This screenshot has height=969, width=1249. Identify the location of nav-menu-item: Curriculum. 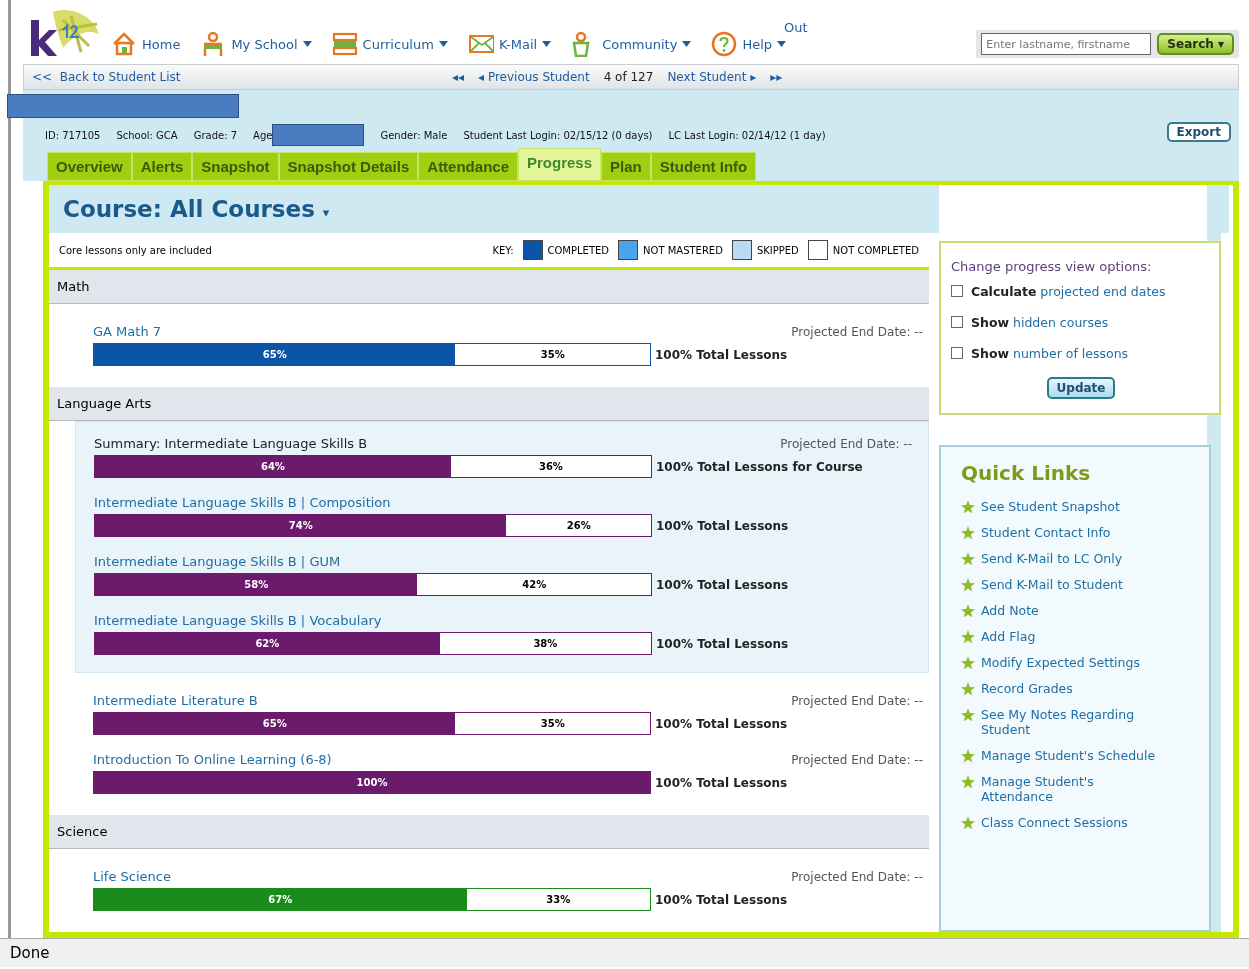
(389, 44).